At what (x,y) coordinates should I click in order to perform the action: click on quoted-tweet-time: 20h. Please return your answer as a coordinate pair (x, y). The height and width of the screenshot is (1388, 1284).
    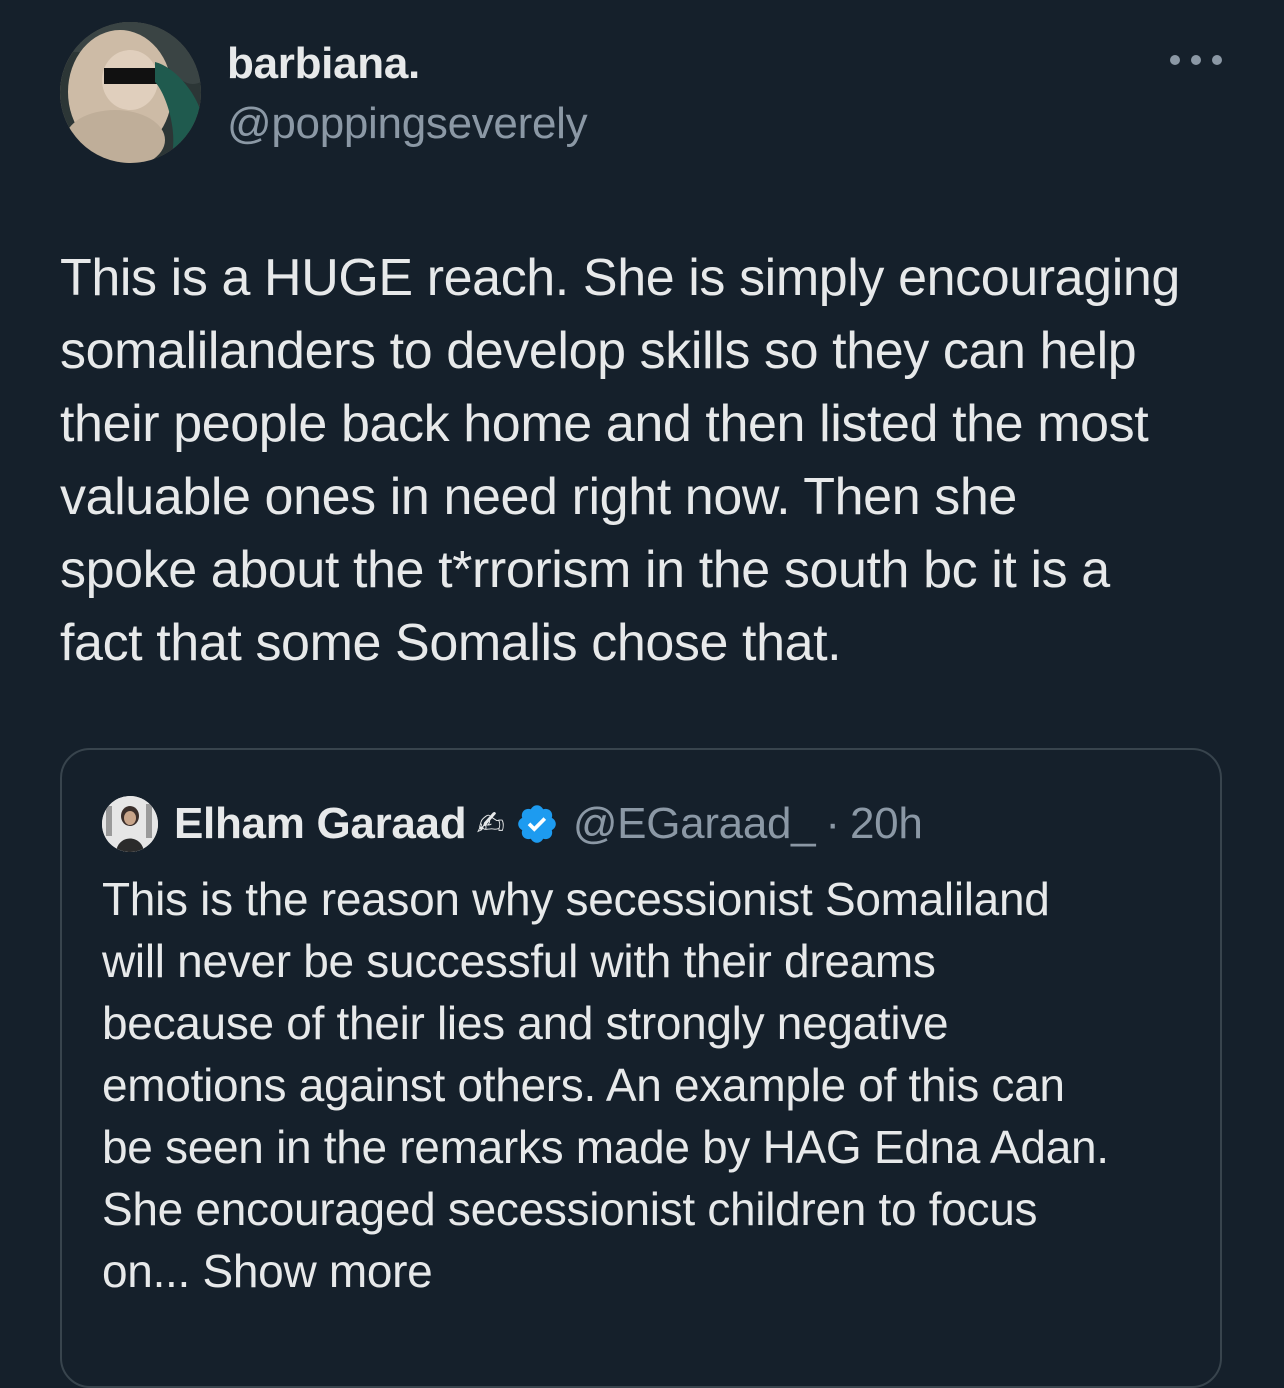
    Looking at the image, I should click on (886, 824).